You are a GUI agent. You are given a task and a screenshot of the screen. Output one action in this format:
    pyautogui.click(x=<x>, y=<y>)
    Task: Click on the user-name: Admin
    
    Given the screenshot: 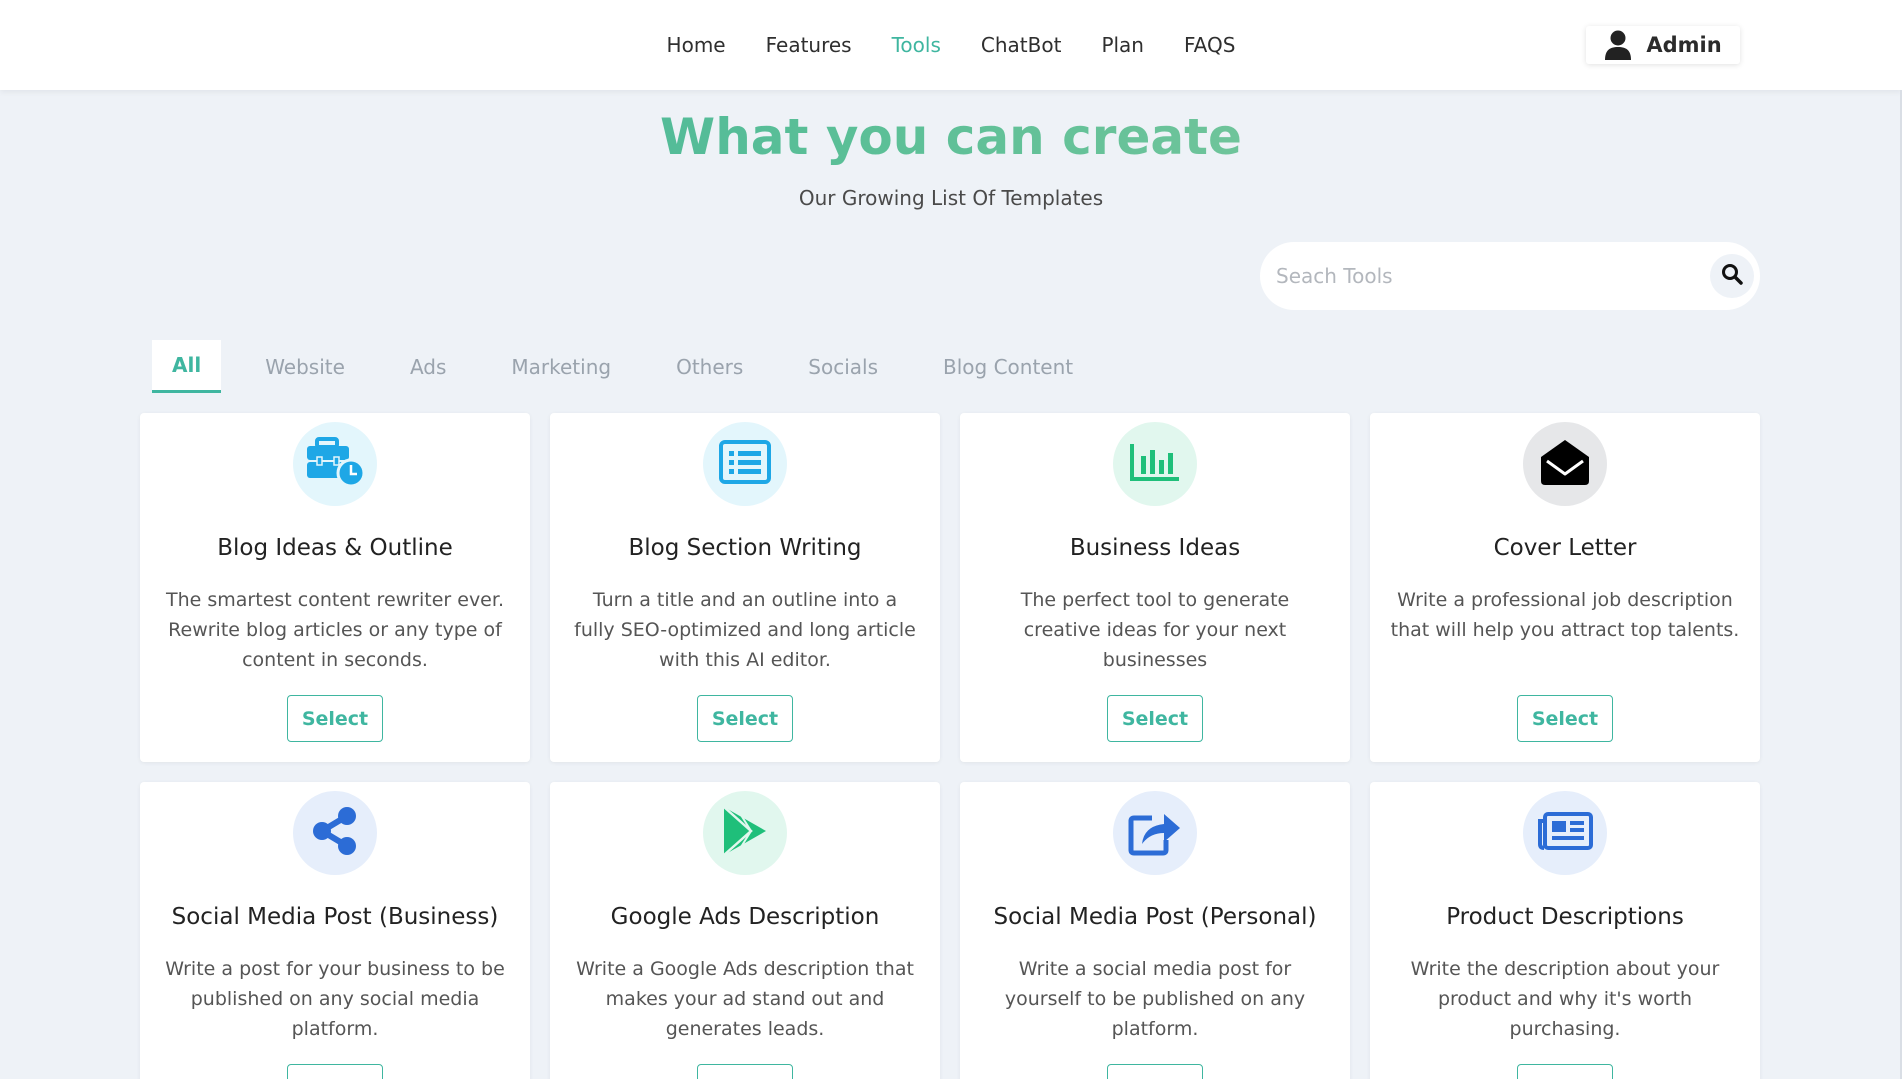 What is the action you would take?
    pyautogui.click(x=1684, y=45)
    